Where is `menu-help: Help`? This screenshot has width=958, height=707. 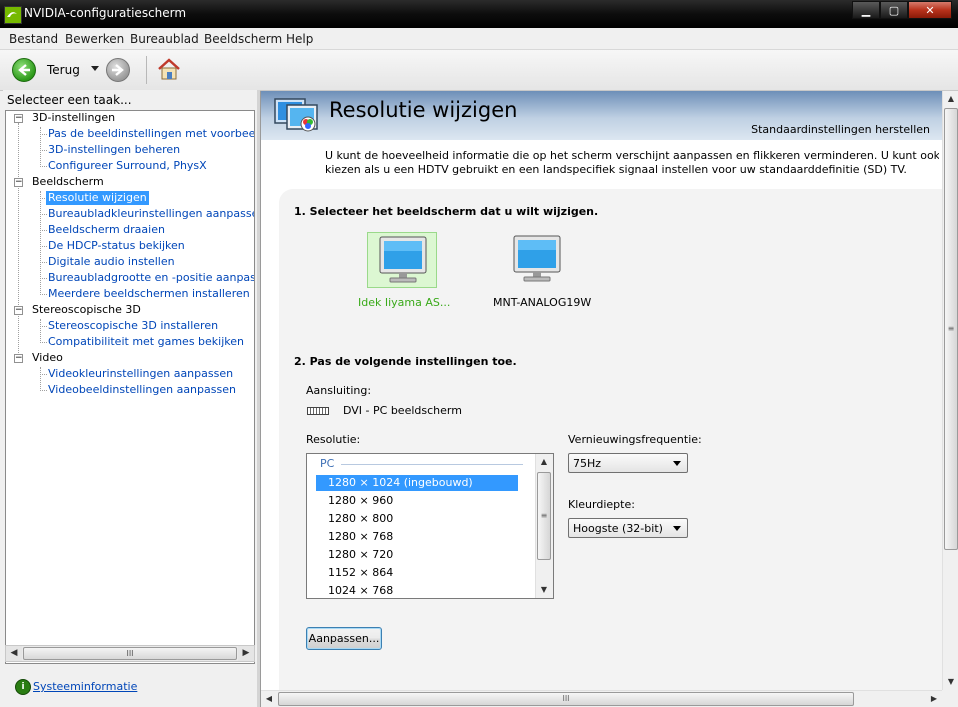 menu-help: Help is located at coordinates (299, 39).